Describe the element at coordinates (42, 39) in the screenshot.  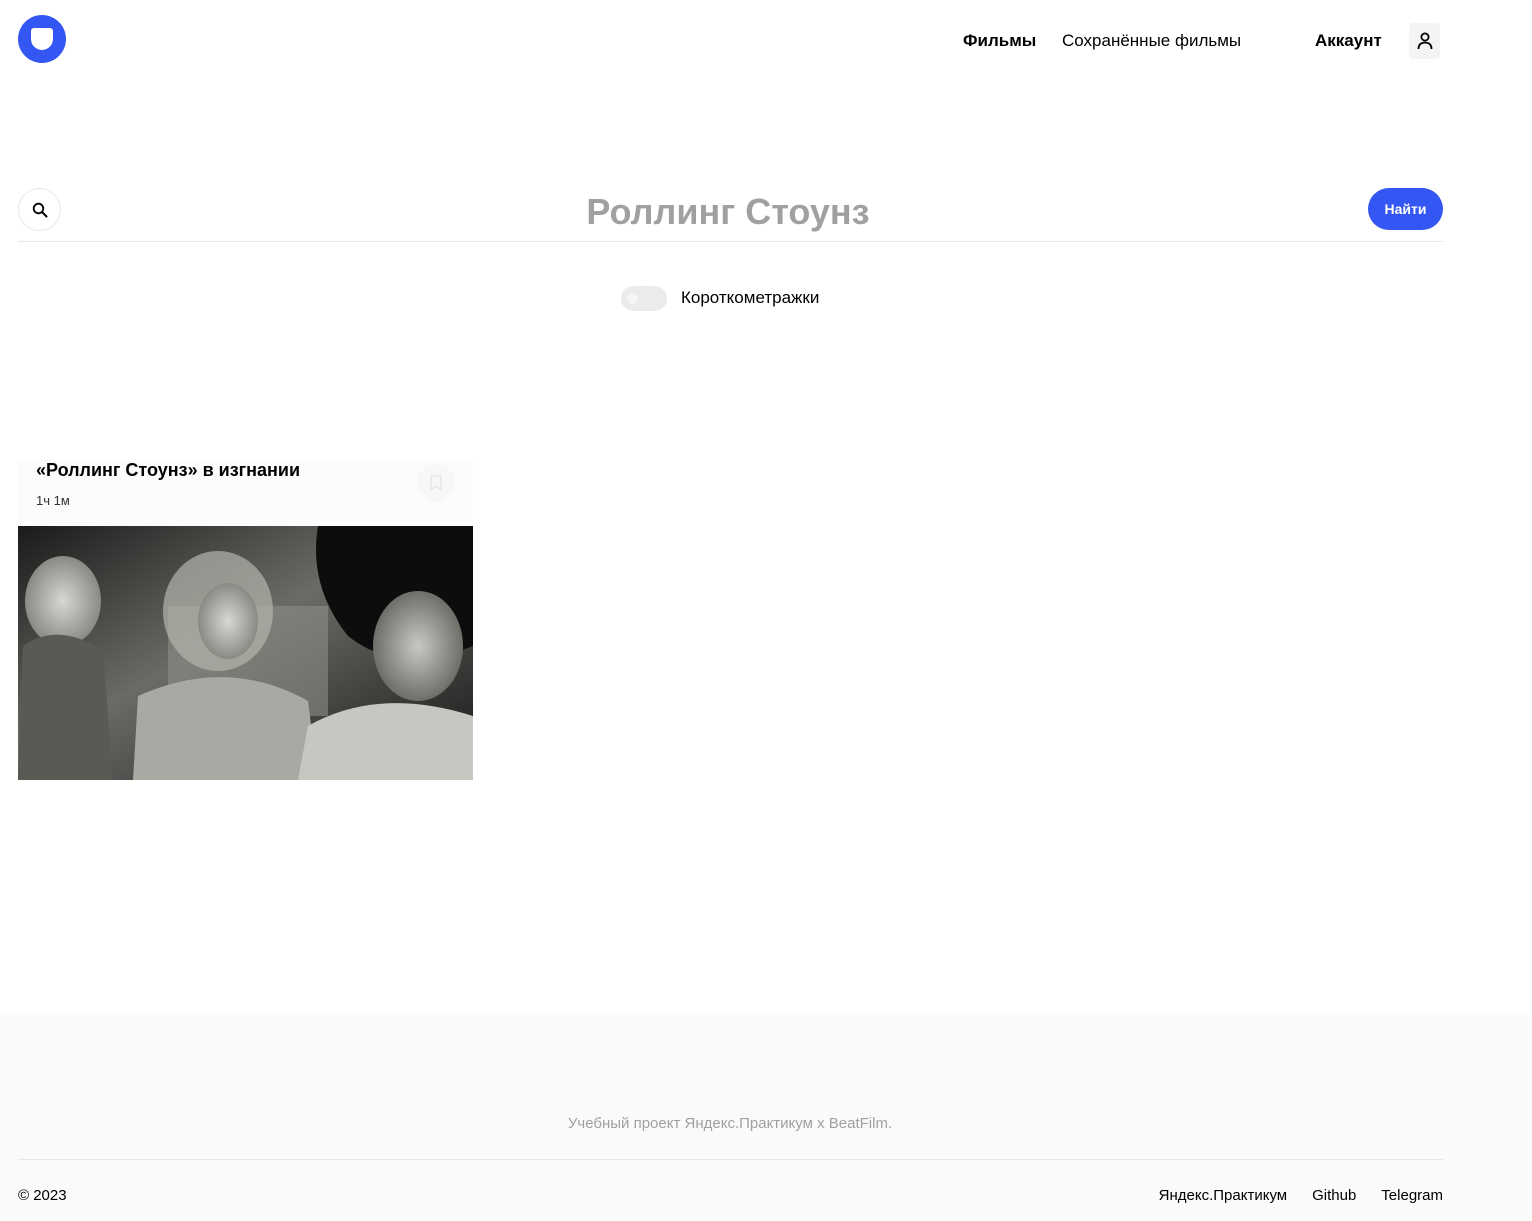
I see `app-logo-icon` at that location.